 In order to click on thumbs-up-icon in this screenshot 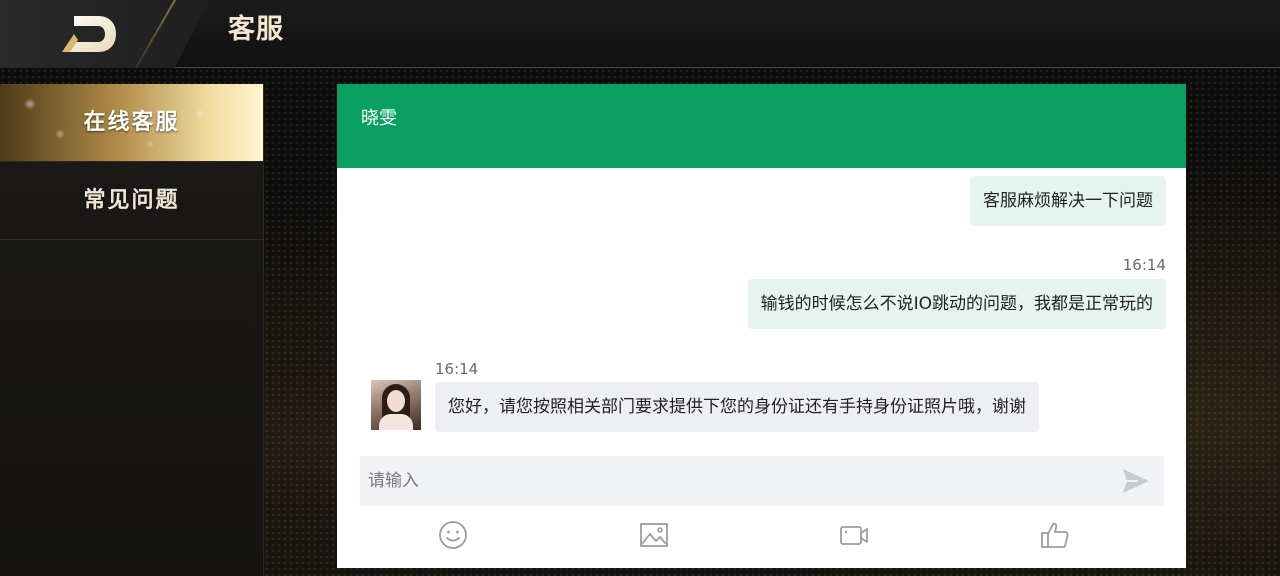, I will do `click(1055, 535)`.